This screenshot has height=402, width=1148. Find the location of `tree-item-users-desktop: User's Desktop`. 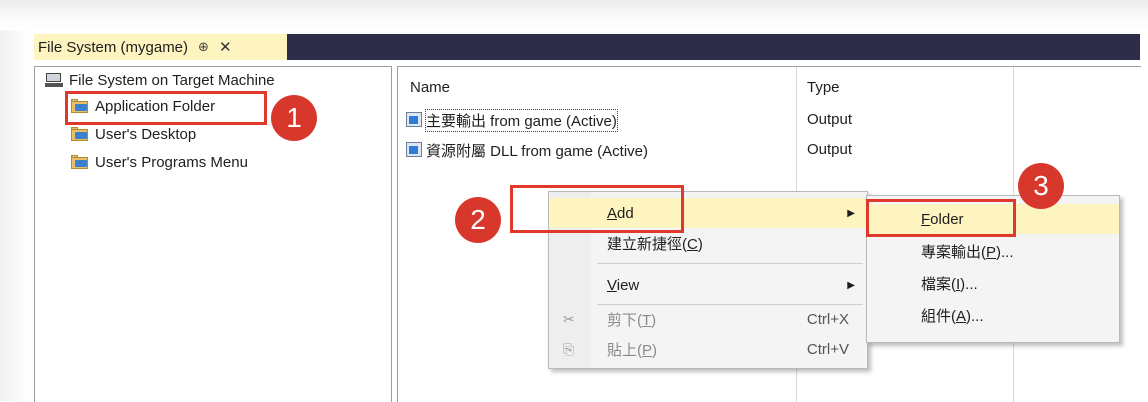

tree-item-users-desktop: User's Desktop is located at coordinates (133, 134).